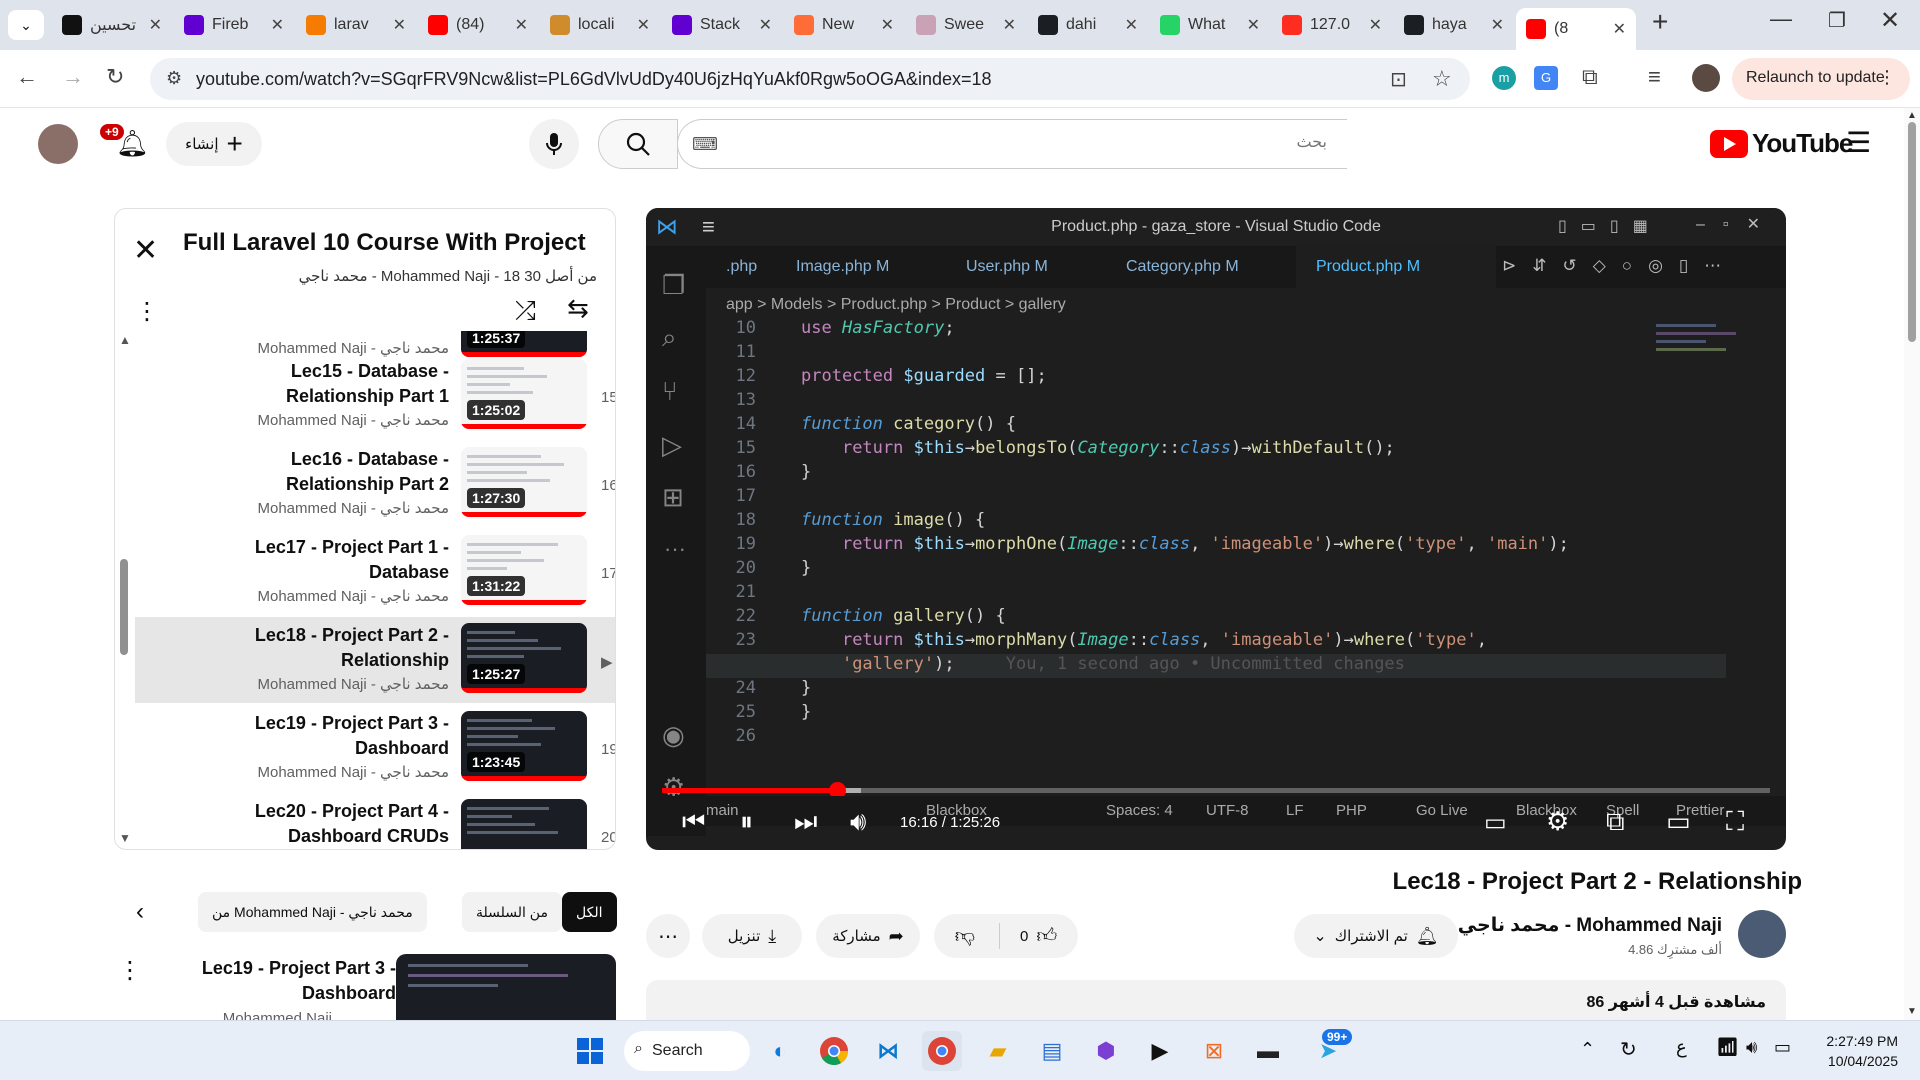  Describe the element at coordinates (1106, 1051) in the screenshot. I see `app-shield-icon: ⬢` at that location.